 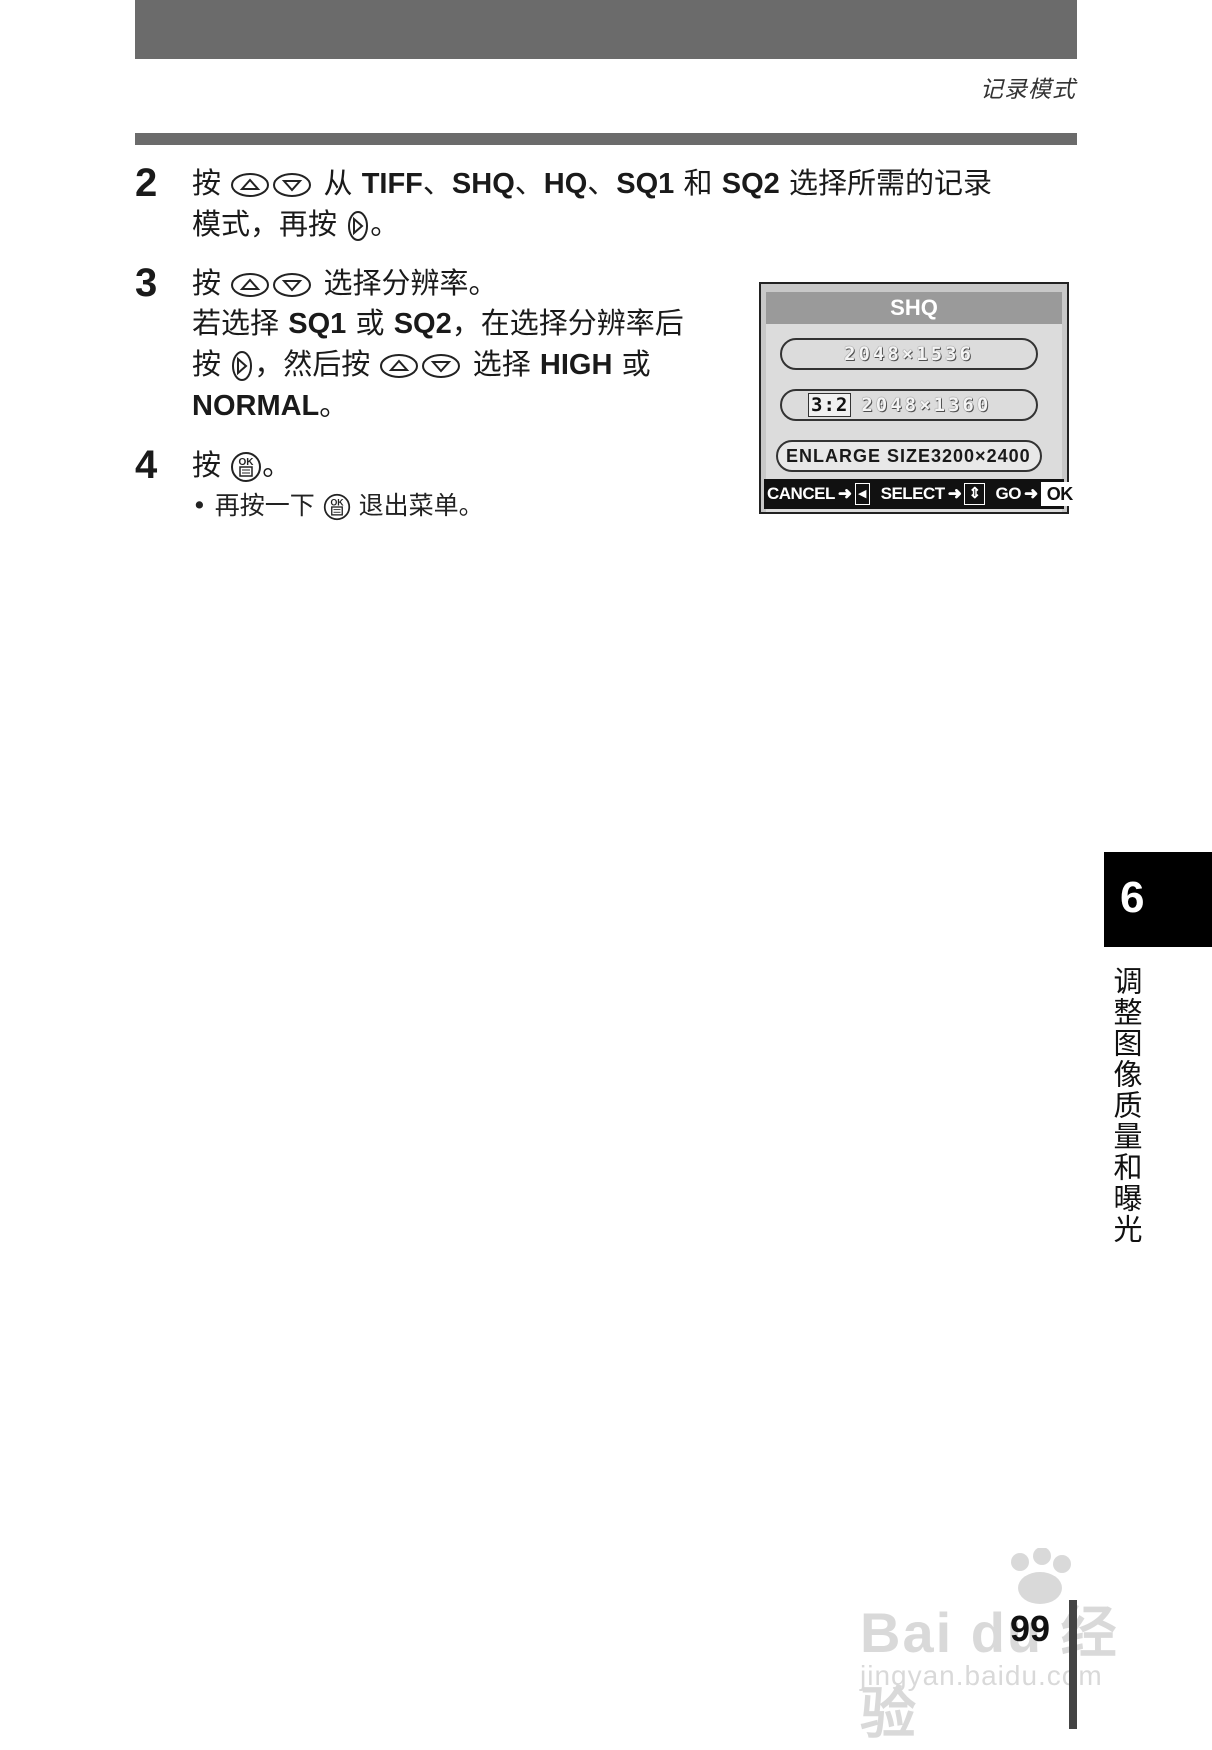 I want to click on lcd-footer: CANCEL ➜ ◂ SELECT ➜ ⇕ GO ➜ OK, so click(x=921, y=494).